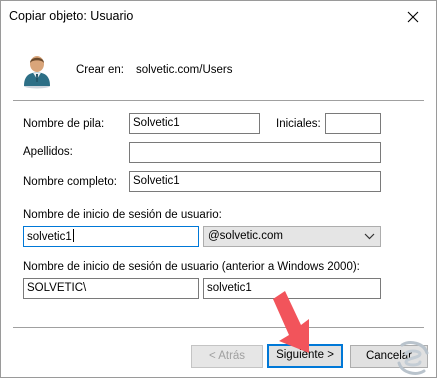 This screenshot has height=378, width=437. Describe the element at coordinates (255, 181) in the screenshot. I see `full-name-field: Solvetic1` at that location.